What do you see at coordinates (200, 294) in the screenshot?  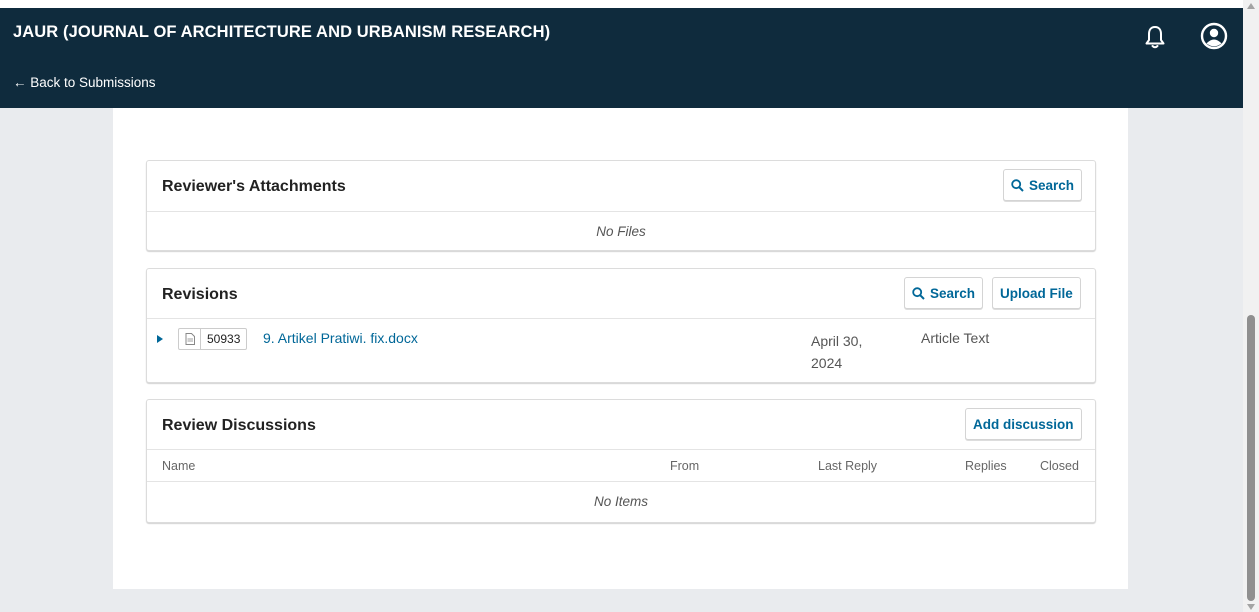 I see `revisions-title: Revisions` at bounding box center [200, 294].